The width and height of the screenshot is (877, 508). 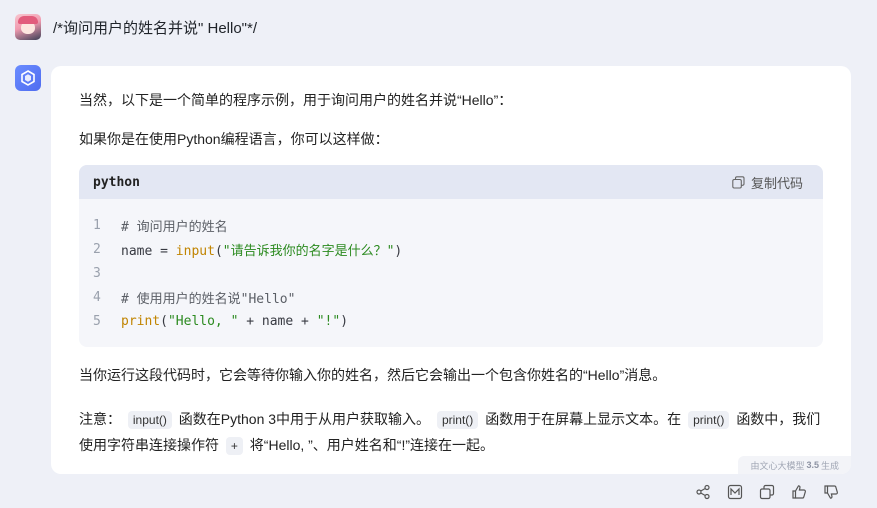 I want to click on line-number: 4, so click(x=97, y=297).